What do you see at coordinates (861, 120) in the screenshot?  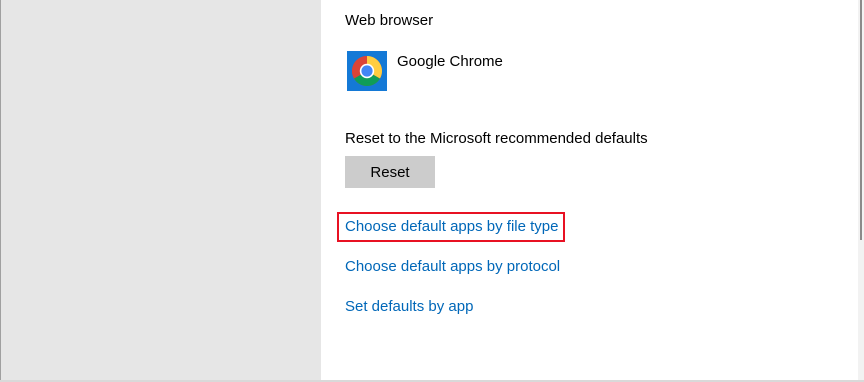 I see `scrollbar-thumb` at bounding box center [861, 120].